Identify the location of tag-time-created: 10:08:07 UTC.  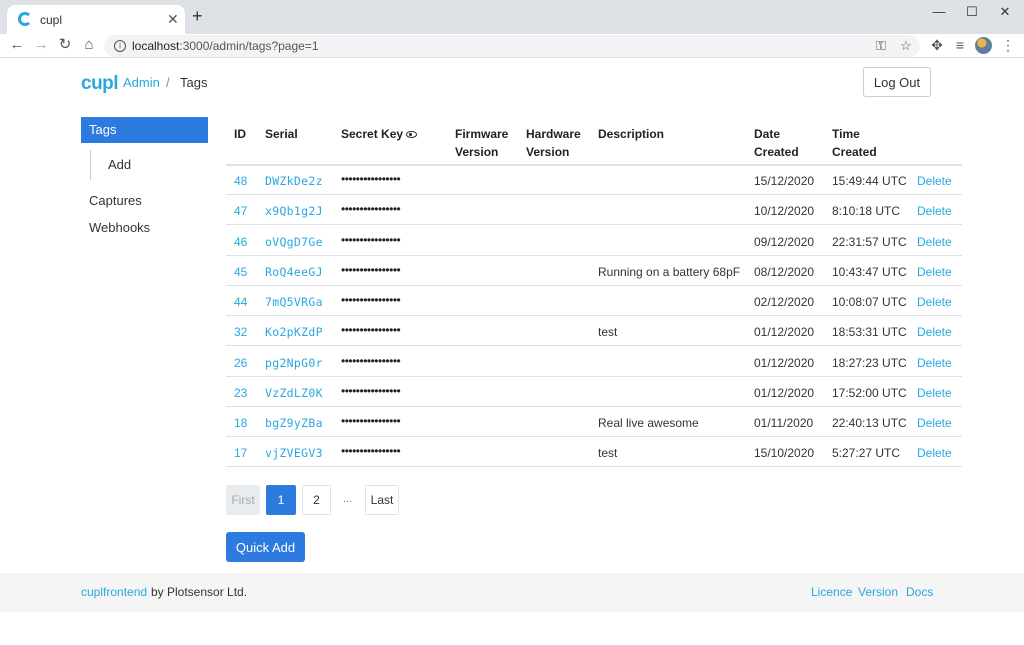
(869, 302).